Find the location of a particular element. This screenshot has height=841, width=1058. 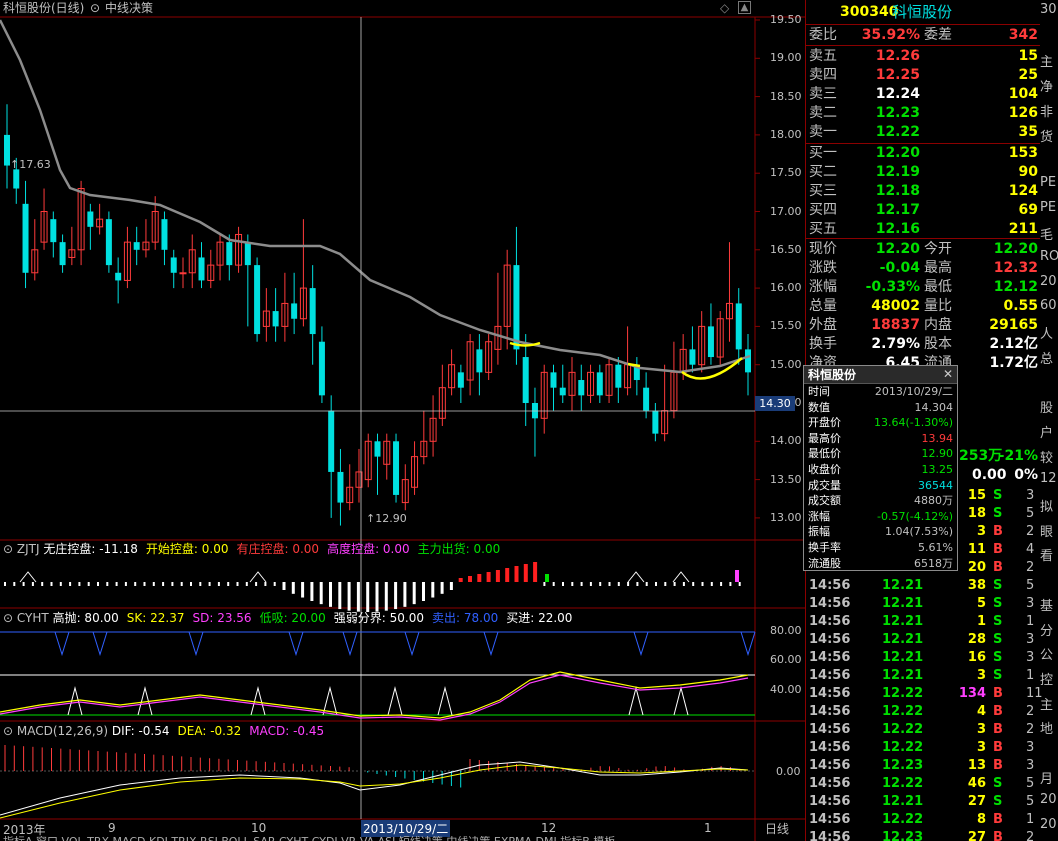

tick-row: 14:56 12.21 16 S 3 is located at coordinates (923, 658).